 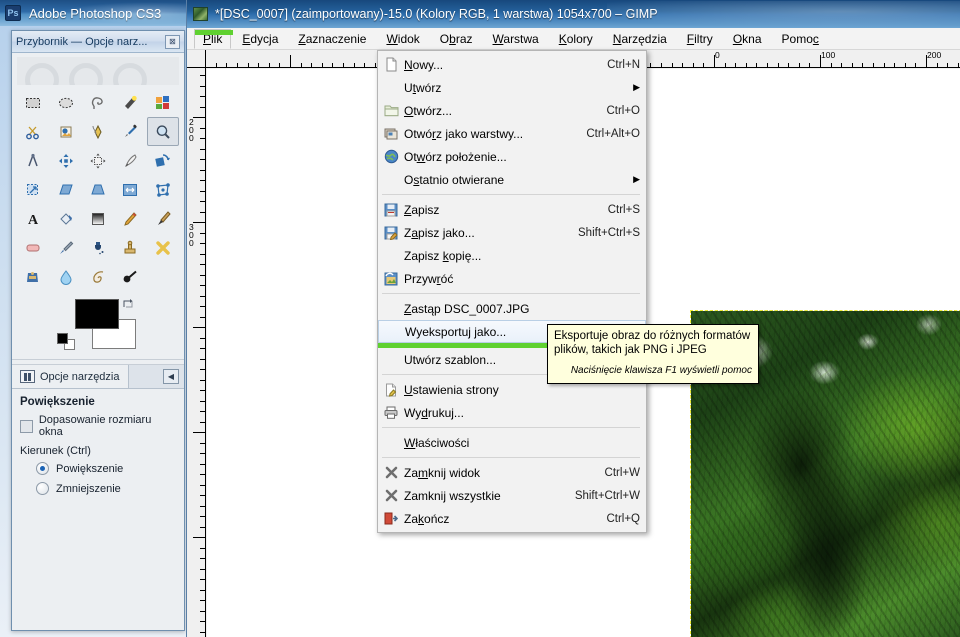 I want to click on cage-transform-tool, so click(x=163, y=189).